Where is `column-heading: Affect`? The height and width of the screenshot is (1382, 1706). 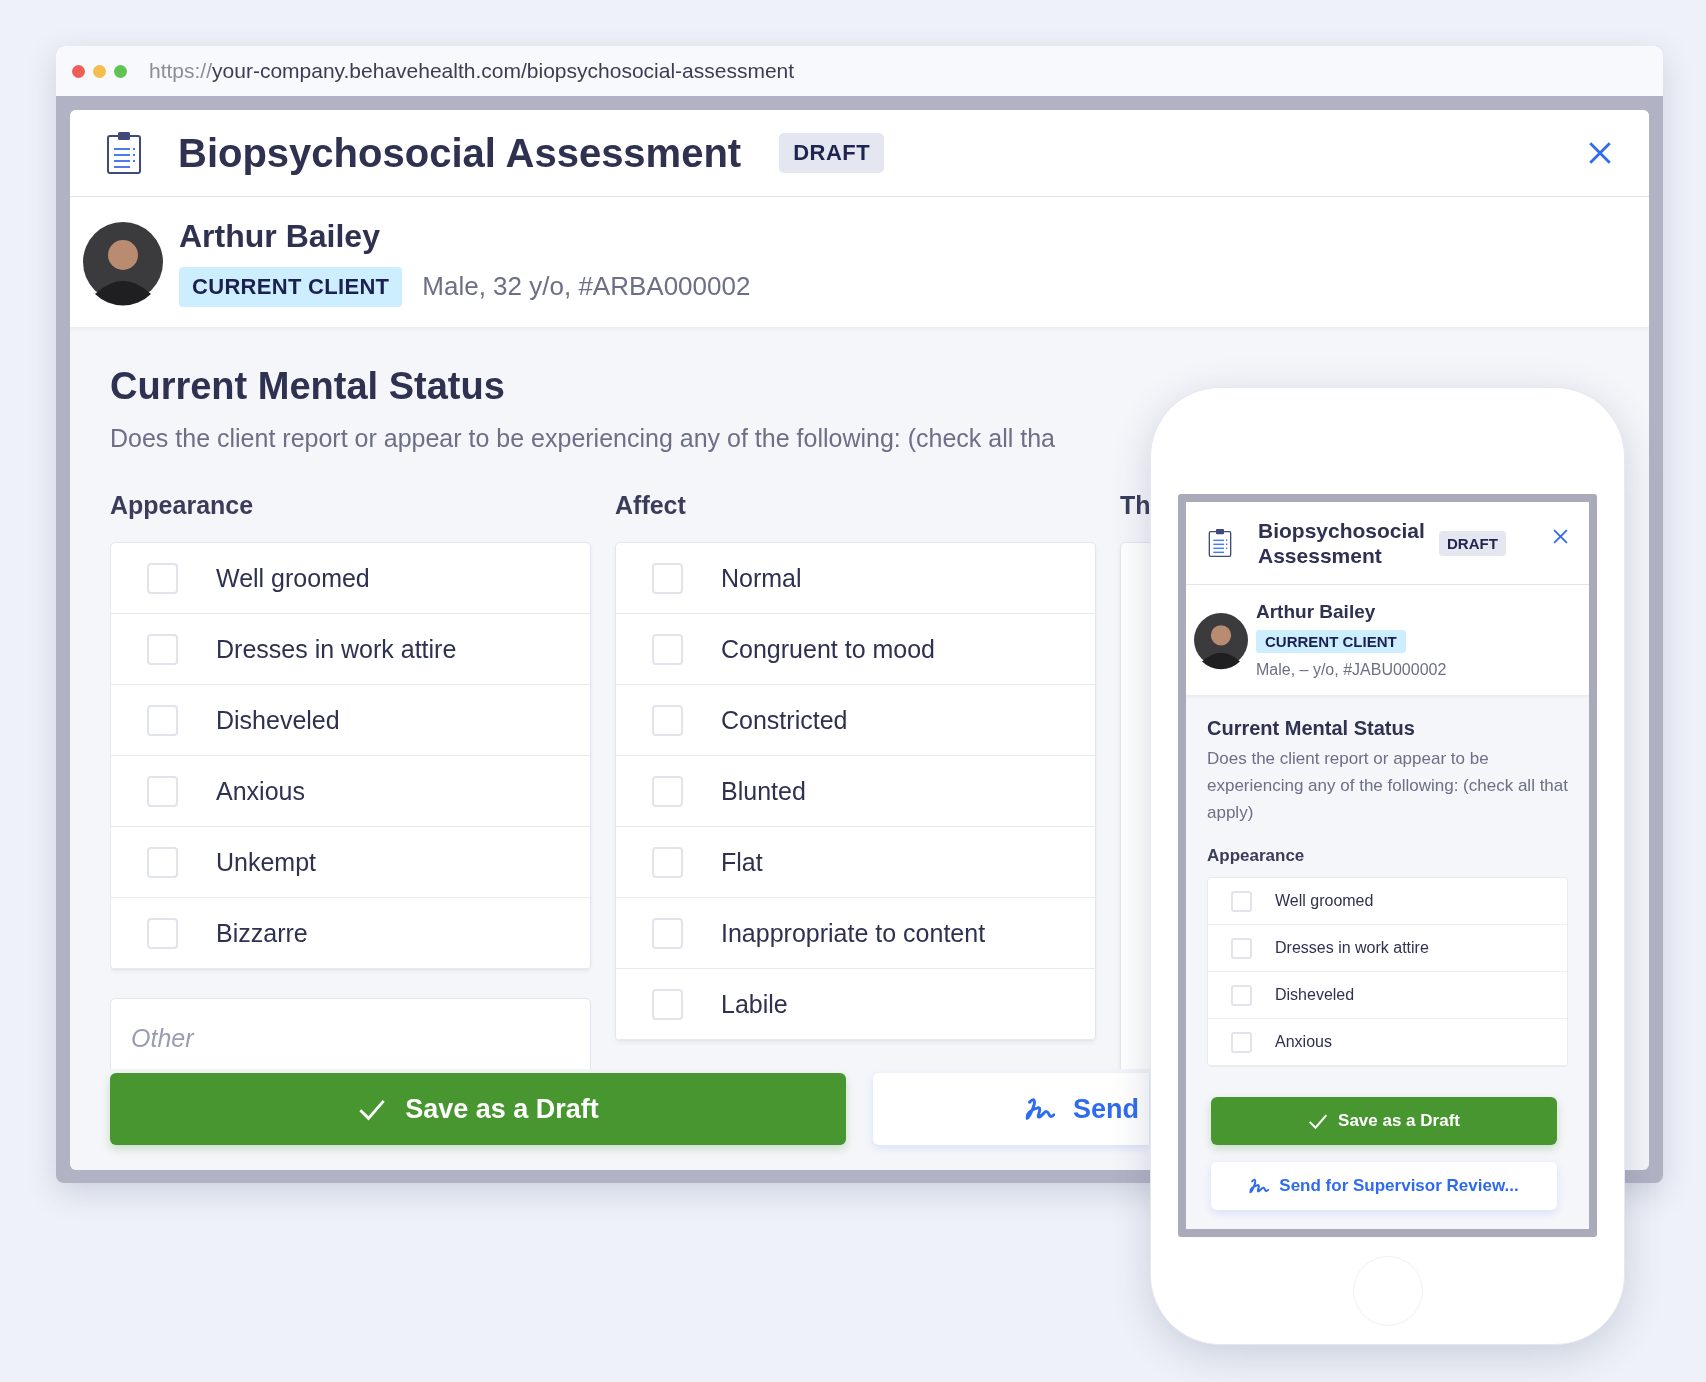 column-heading: Affect is located at coordinates (651, 505).